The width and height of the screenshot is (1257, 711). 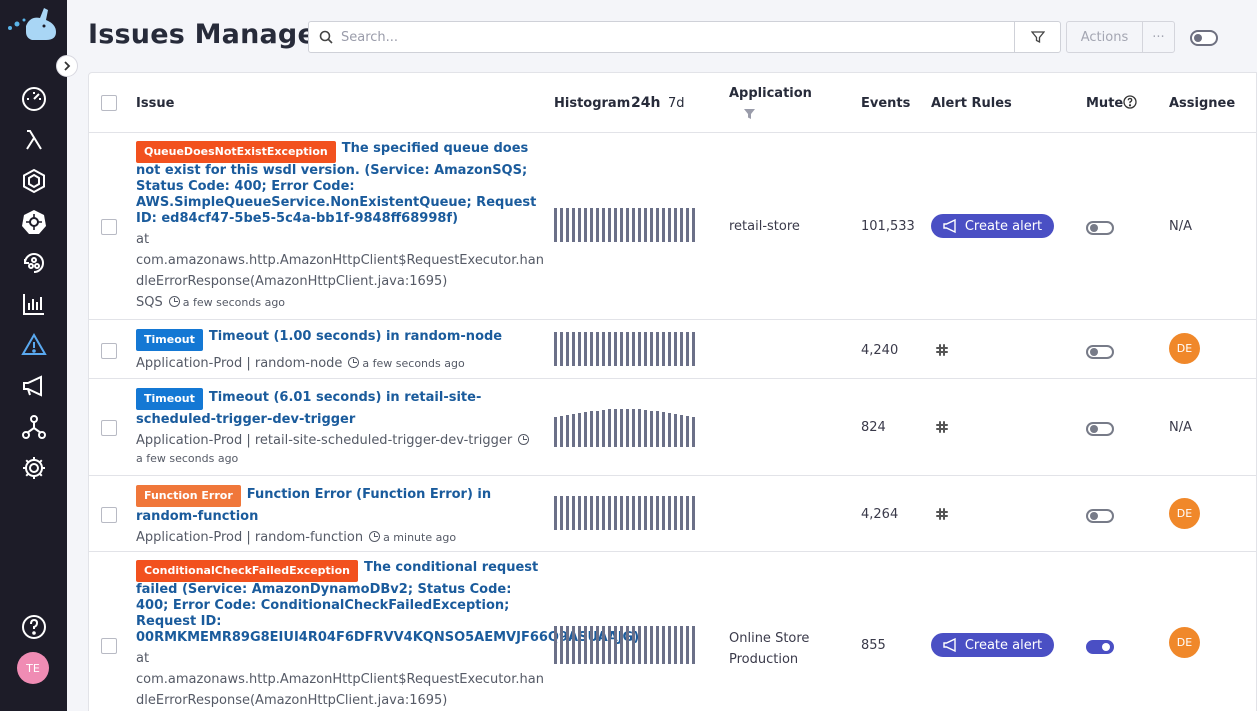 What do you see at coordinates (880, 350) in the screenshot?
I see `events-count: 4,240` at bounding box center [880, 350].